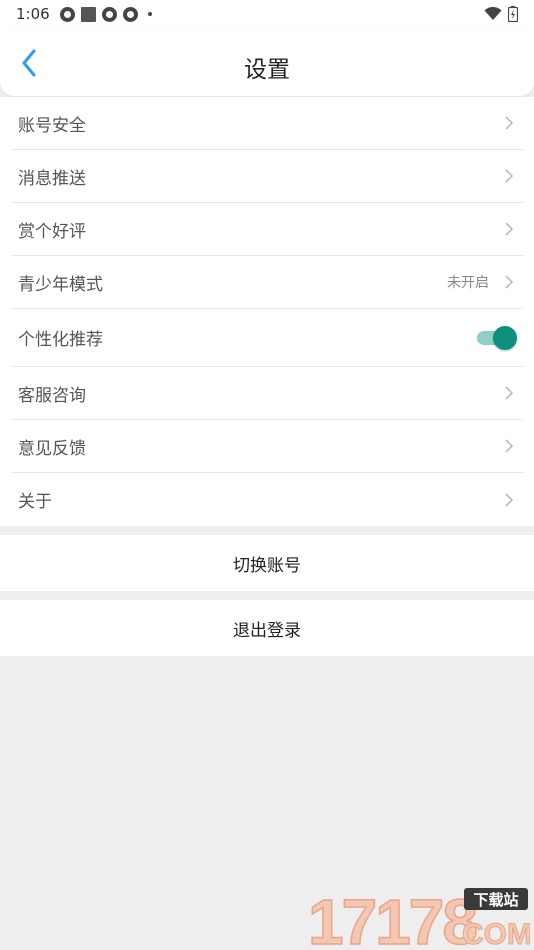  Describe the element at coordinates (267, 14) in the screenshot. I see `status-bar: 1:06` at that location.